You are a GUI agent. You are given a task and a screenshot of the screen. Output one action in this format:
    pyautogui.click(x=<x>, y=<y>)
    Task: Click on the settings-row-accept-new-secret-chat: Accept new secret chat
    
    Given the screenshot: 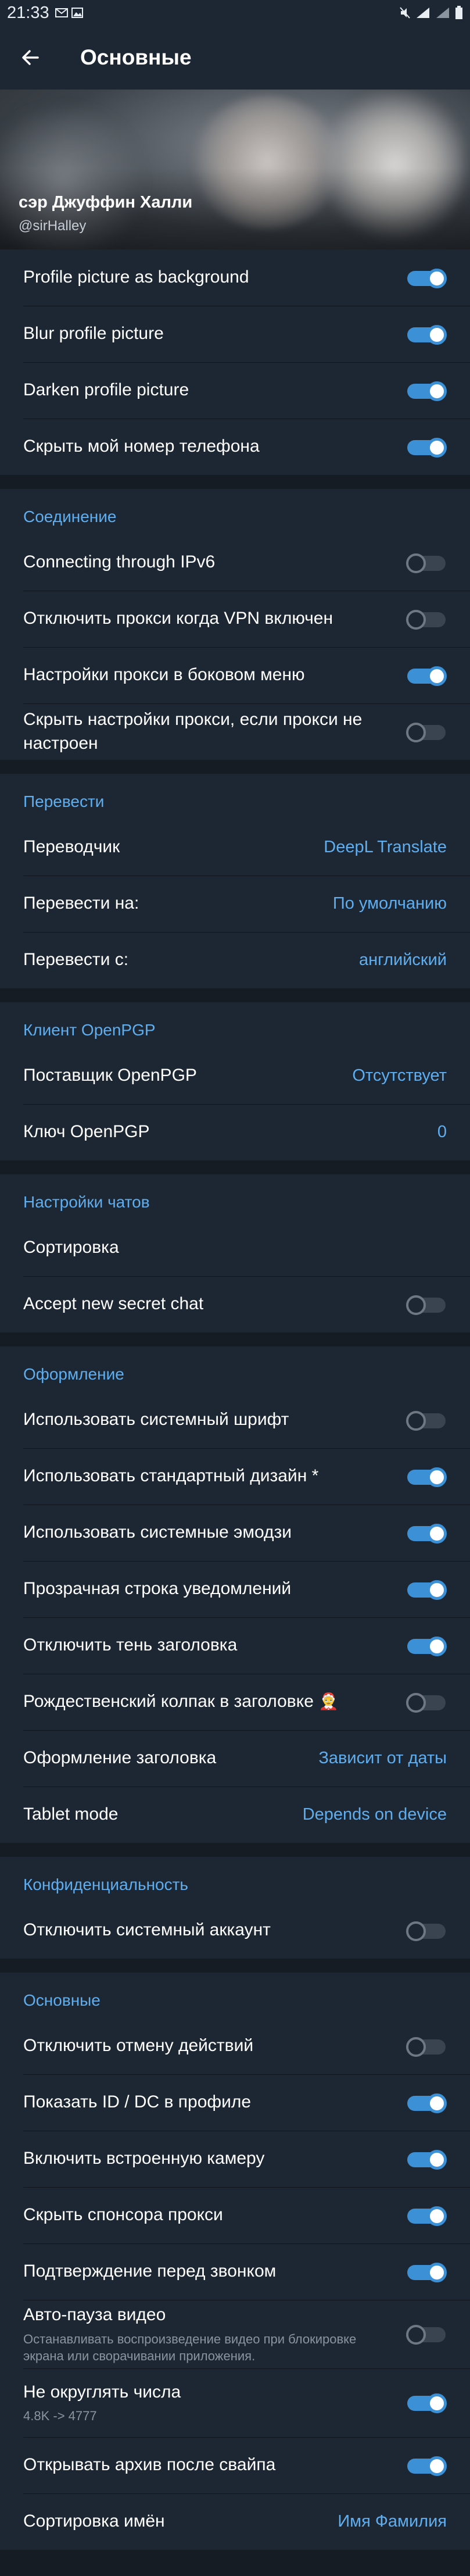 What is the action you would take?
    pyautogui.click(x=235, y=1304)
    